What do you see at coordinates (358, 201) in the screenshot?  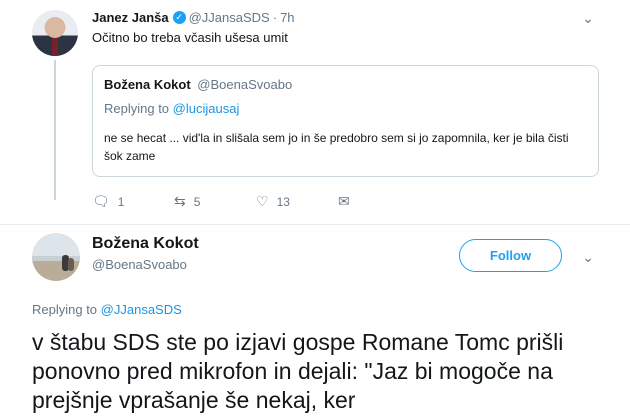 I see `direct-message-button: ✉` at bounding box center [358, 201].